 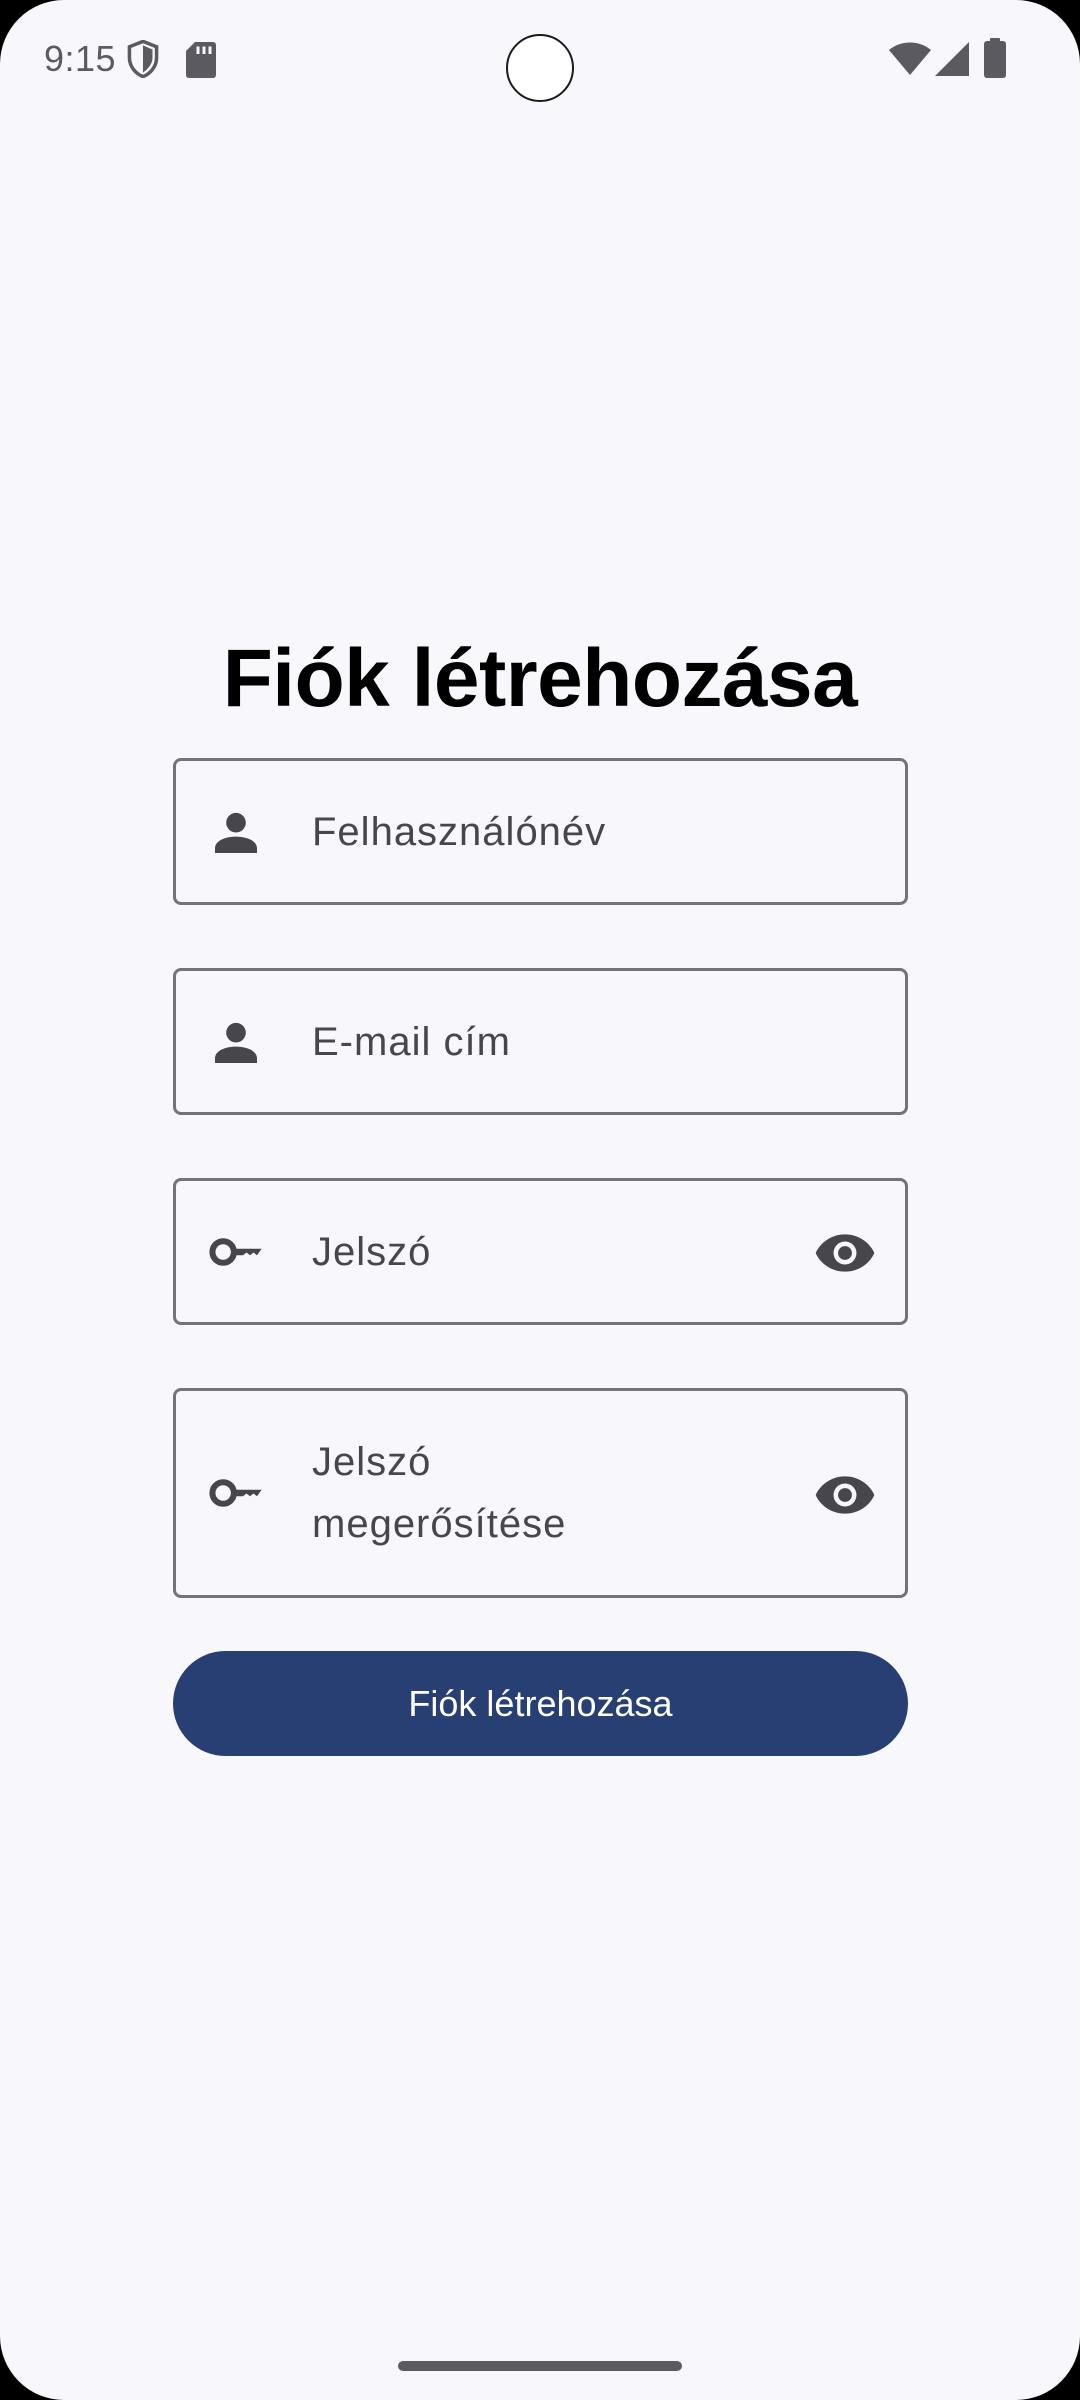 I want to click on username-field: Felhasználónév, so click(x=540, y=831).